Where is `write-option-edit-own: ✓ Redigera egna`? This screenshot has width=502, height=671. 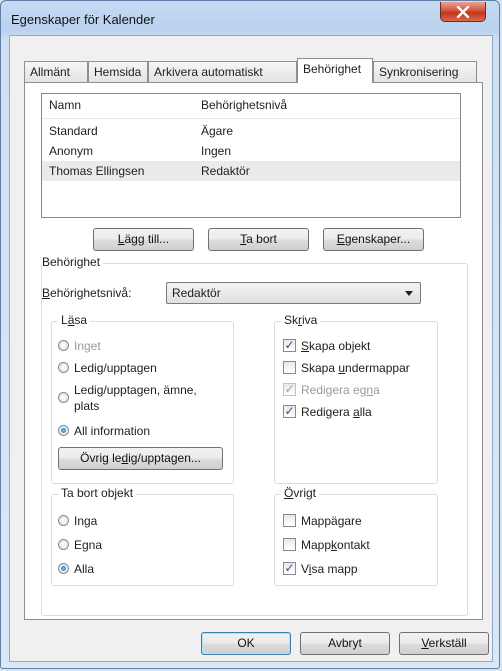 write-option-edit-own: ✓ Redigera egna is located at coordinates (331, 390).